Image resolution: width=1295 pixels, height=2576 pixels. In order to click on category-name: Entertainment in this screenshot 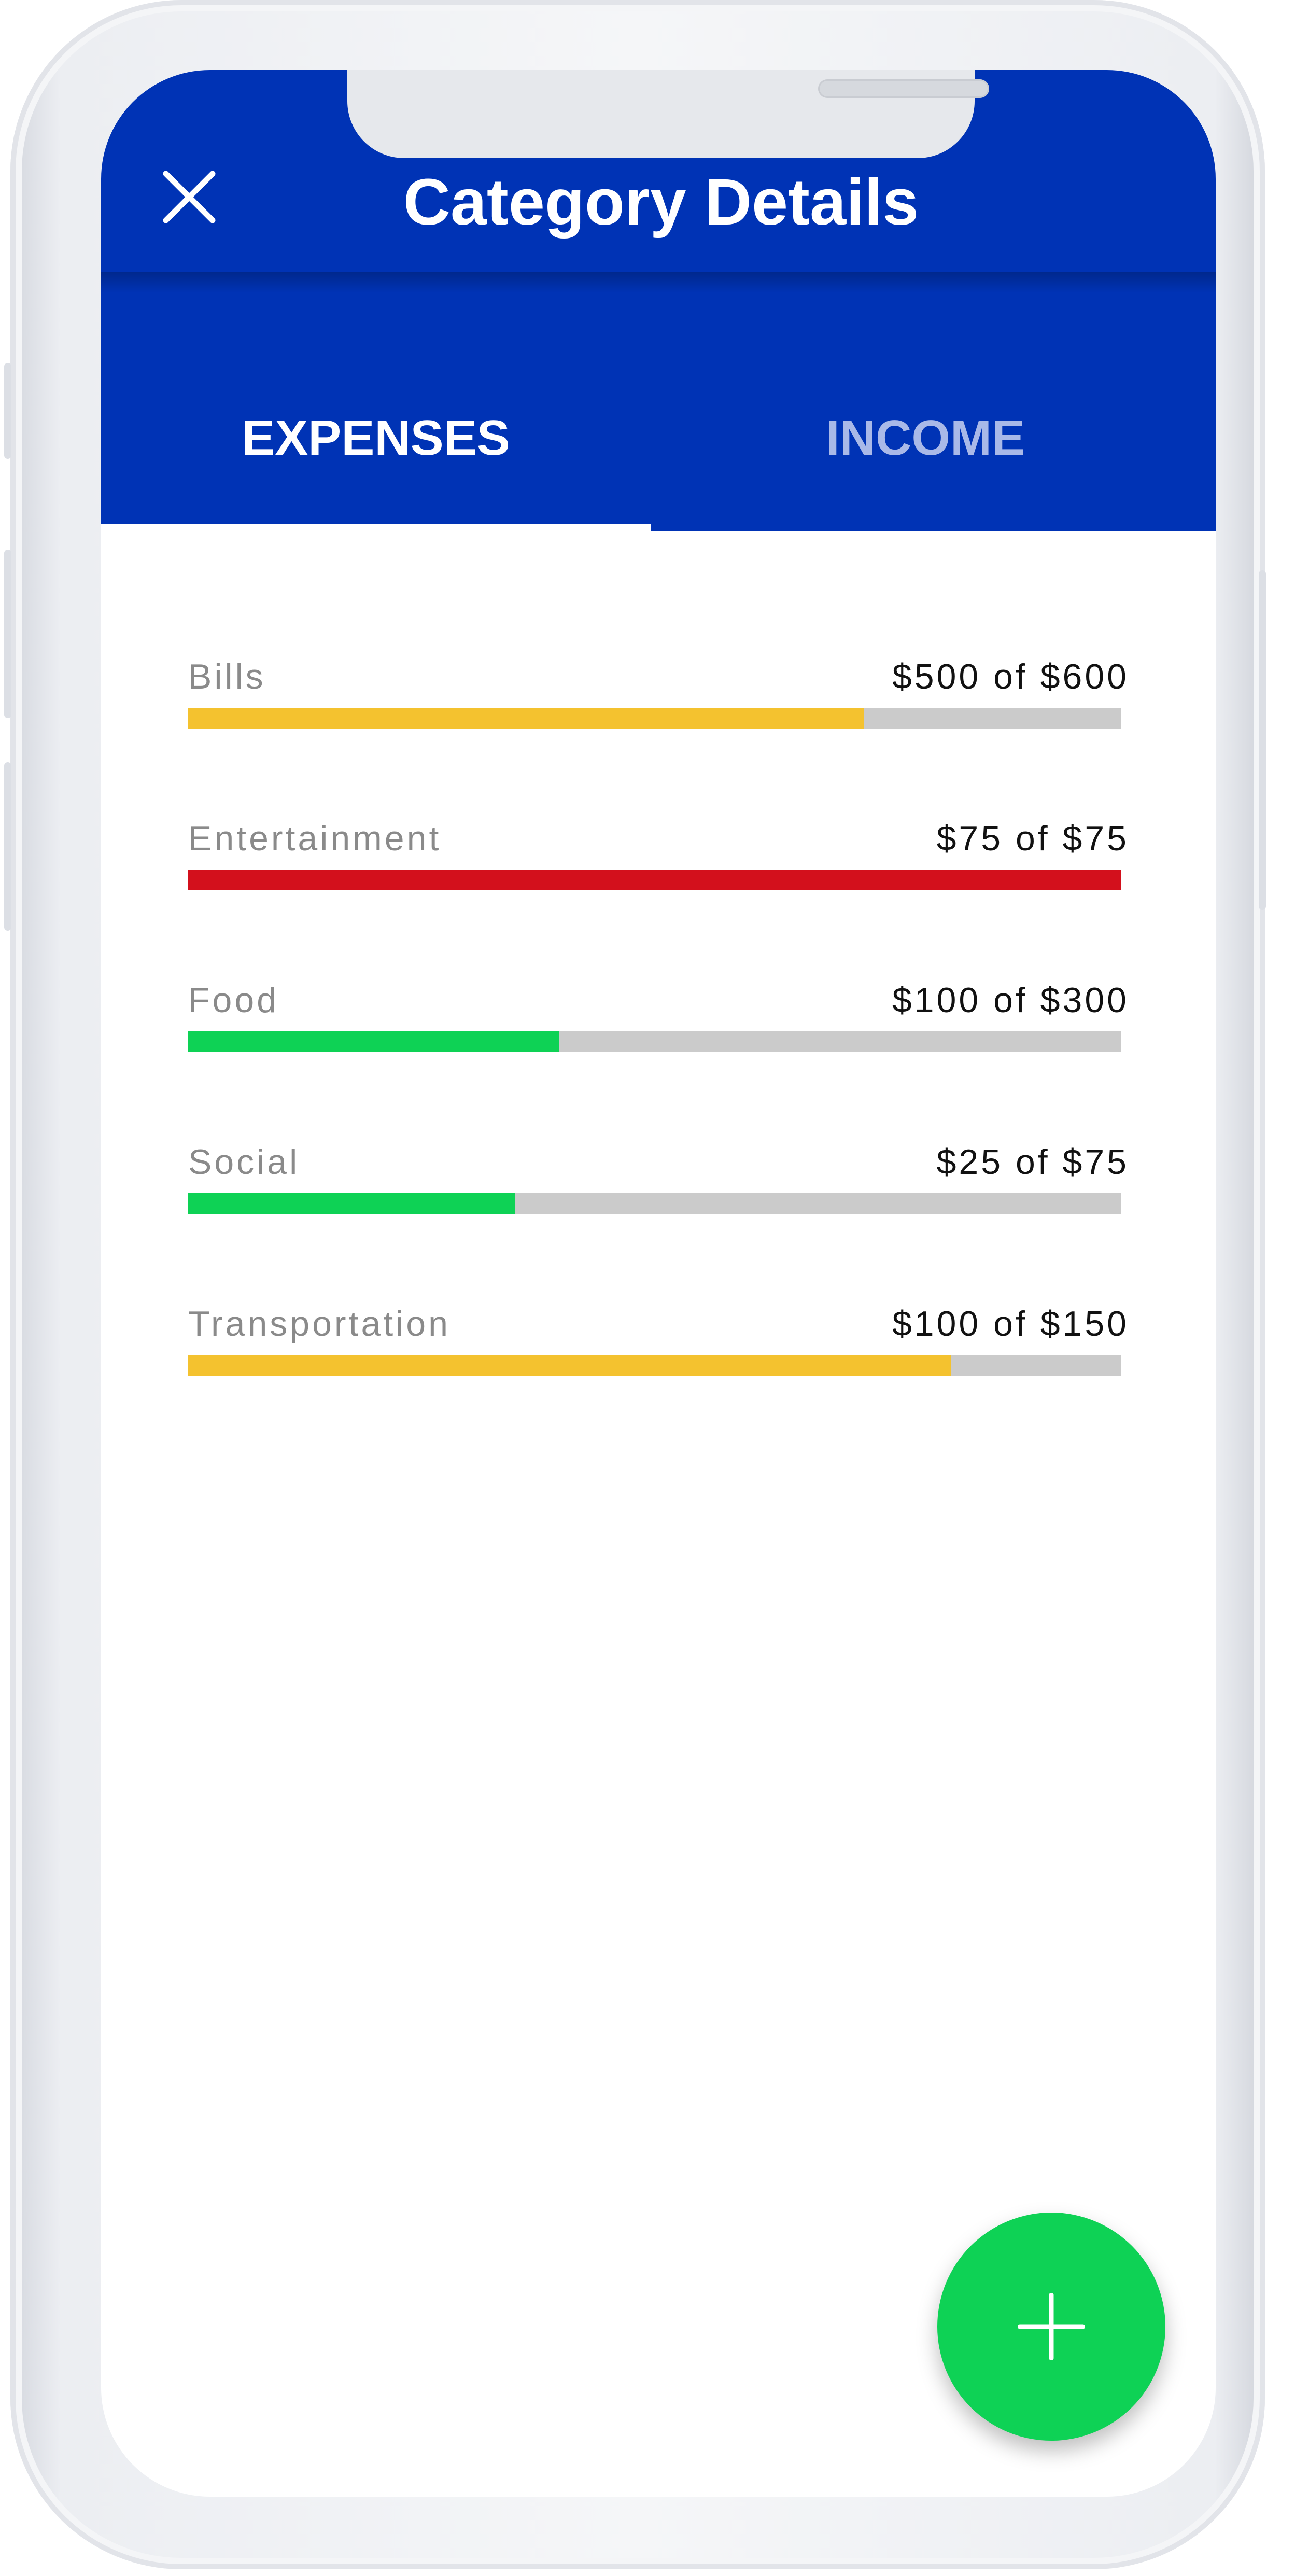, I will do `click(315, 838)`.